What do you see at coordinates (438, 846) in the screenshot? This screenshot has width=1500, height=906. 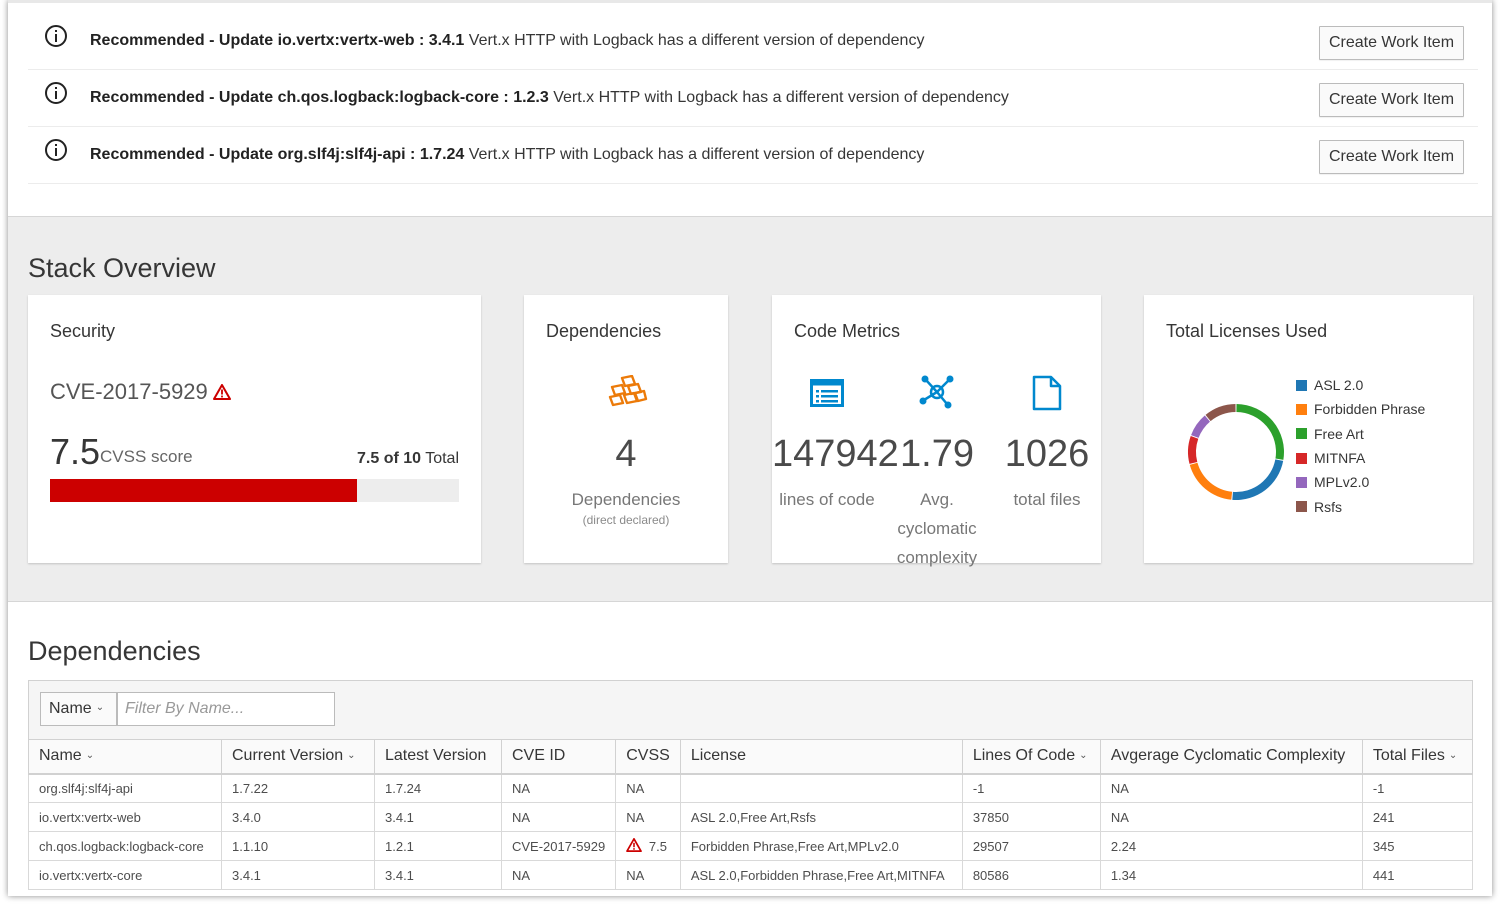 I see `cell-latest-version: 1.2.1` at bounding box center [438, 846].